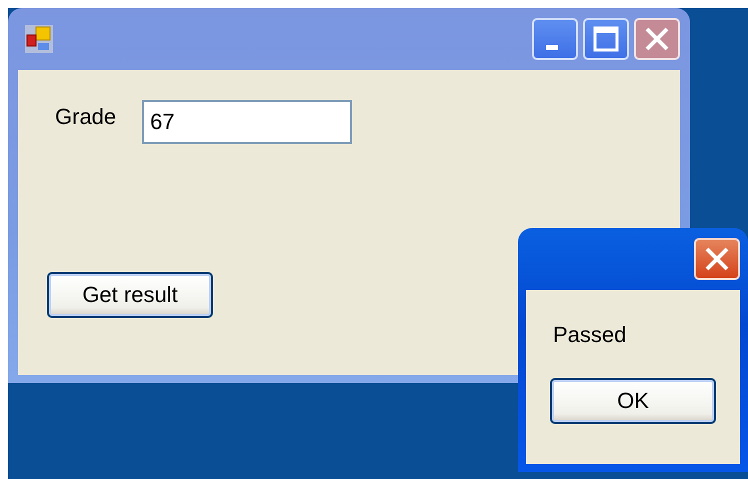 Image resolution: width=748 pixels, height=479 pixels. Describe the element at coordinates (633, 401) in the screenshot. I see `ok-button: OK` at that location.